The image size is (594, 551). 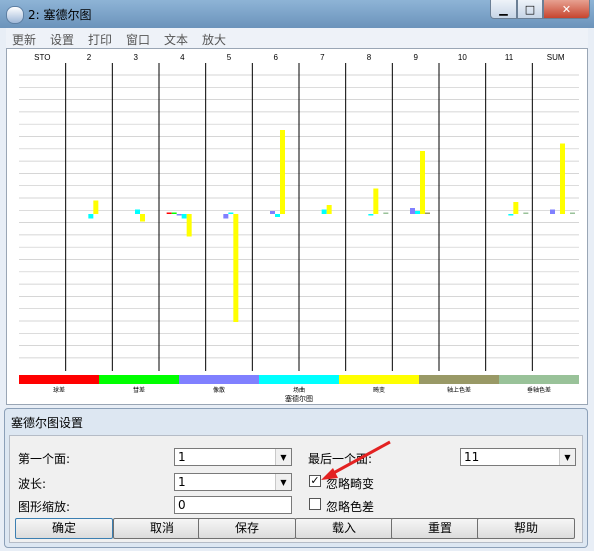 What do you see at coordinates (297, 38) in the screenshot?
I see `menu-bar: 更新 设置 打印 窗口 文本 放大` at bounding box center [297, 38].